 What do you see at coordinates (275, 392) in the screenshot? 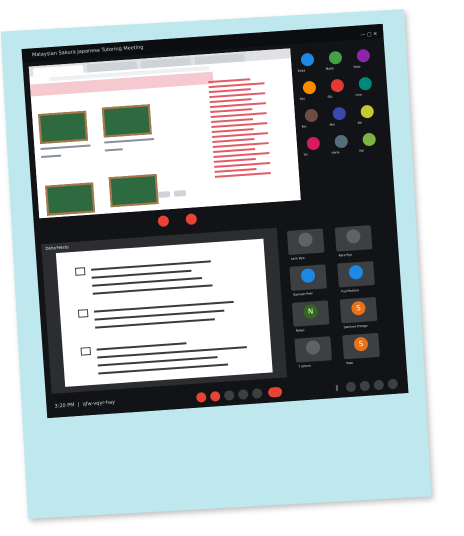
I see `leave-call-button` at bounding box center [275, 392].